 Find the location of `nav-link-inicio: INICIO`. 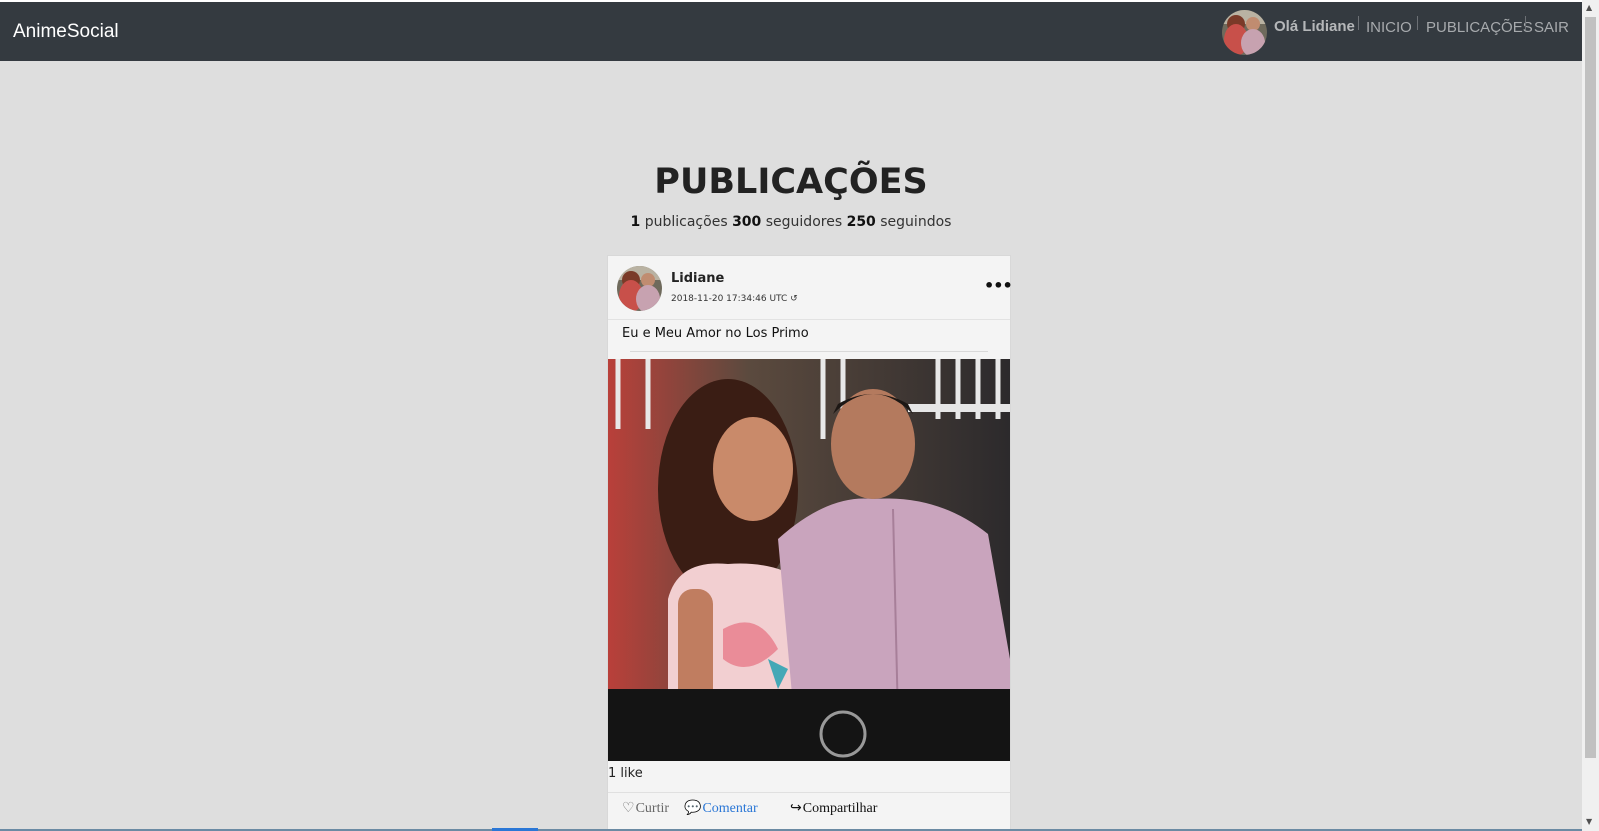

nav-link-inicio: INICIO is located at coordinates (1389, 27).